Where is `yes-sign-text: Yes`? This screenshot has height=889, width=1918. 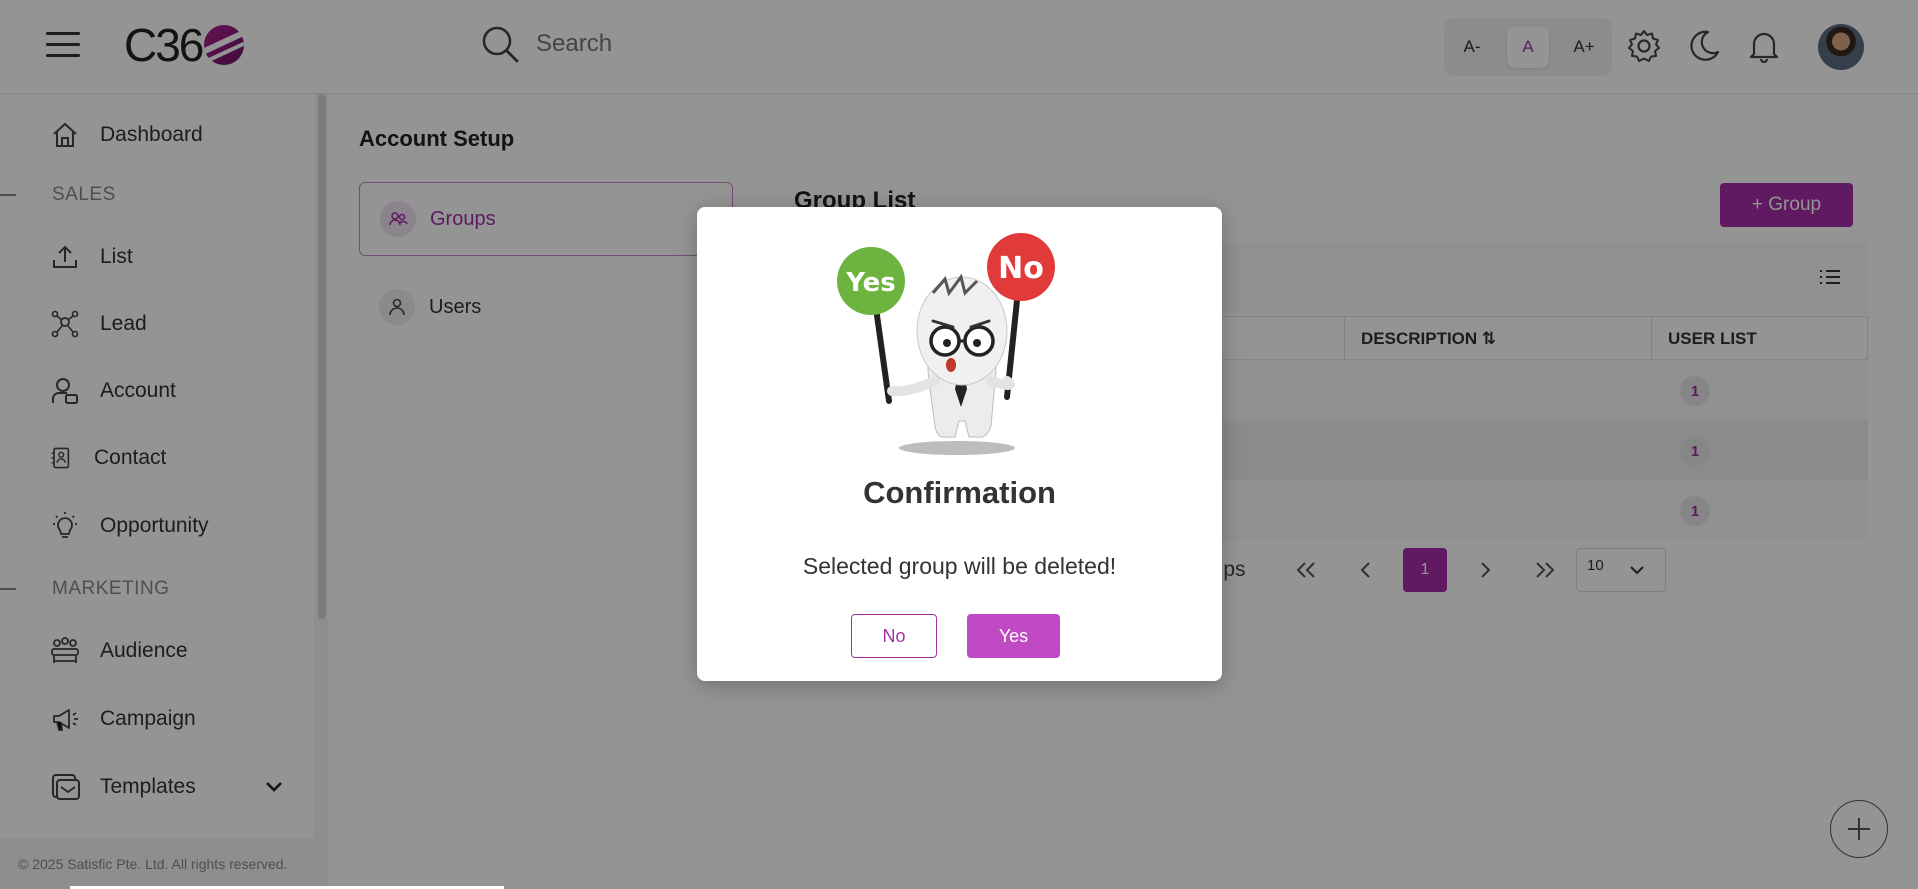 yes-sign-text: Yes is located at coordinates (870, 283).